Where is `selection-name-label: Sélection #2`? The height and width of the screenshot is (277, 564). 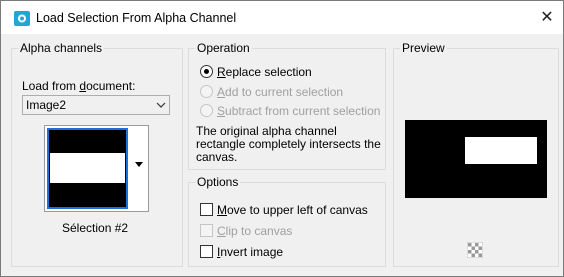 selection-name-label: Sélection #2 is located at coordinates (95, 228).